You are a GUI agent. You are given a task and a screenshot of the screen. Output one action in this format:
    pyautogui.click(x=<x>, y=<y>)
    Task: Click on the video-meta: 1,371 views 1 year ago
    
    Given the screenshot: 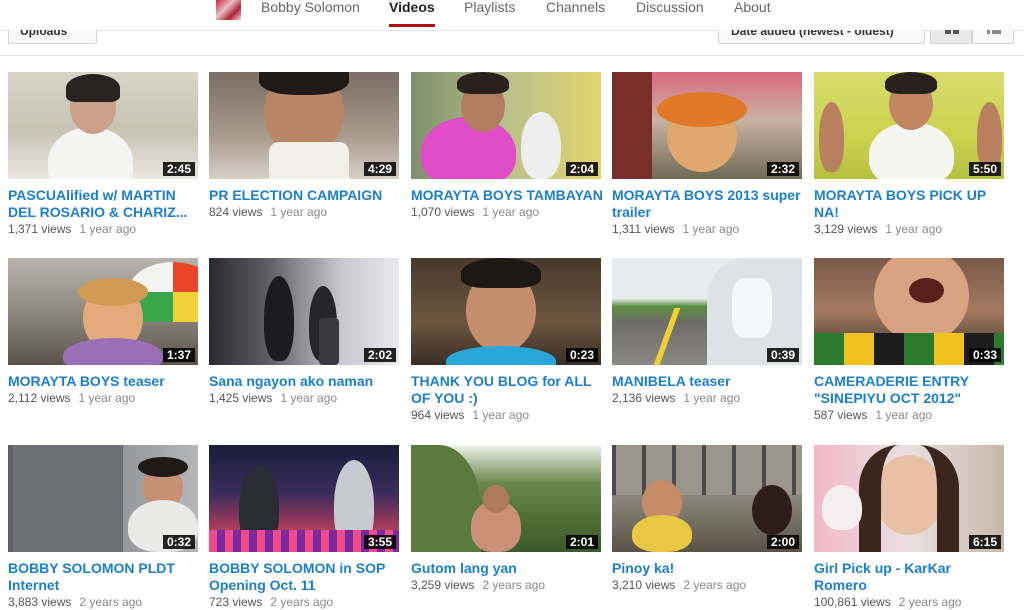 What is the action you would take?
    pyautogui.click(x=104, y=229)
    